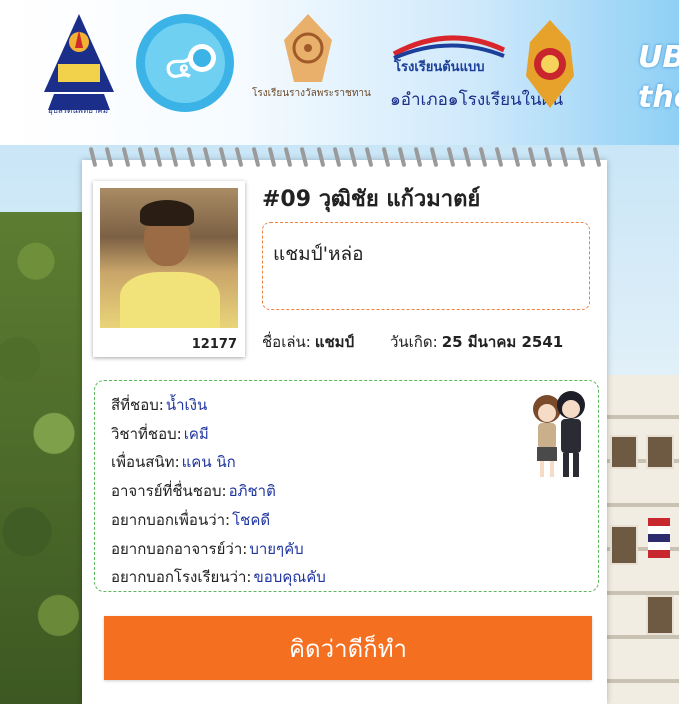 The image size is (679, 704). What do you see at coordinates (659, 538) in the screenshot?
I see `thai-flag` at bounding box center [659, 538].